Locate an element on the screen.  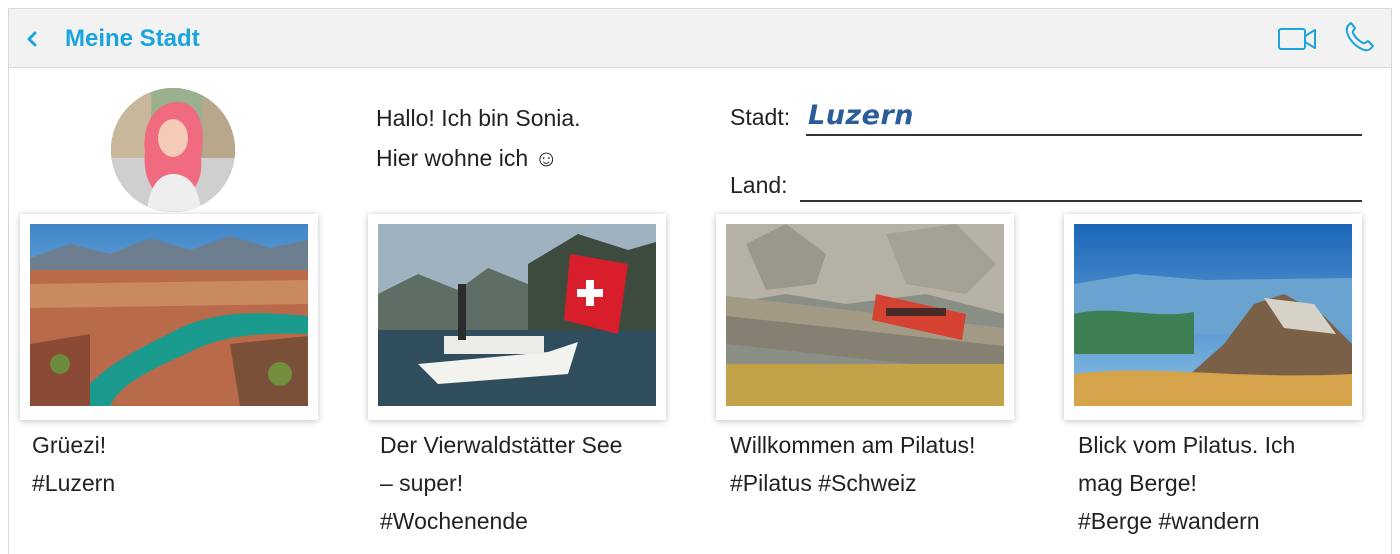
top-bar: Meine Stadt is located at coordinates (700, 38).